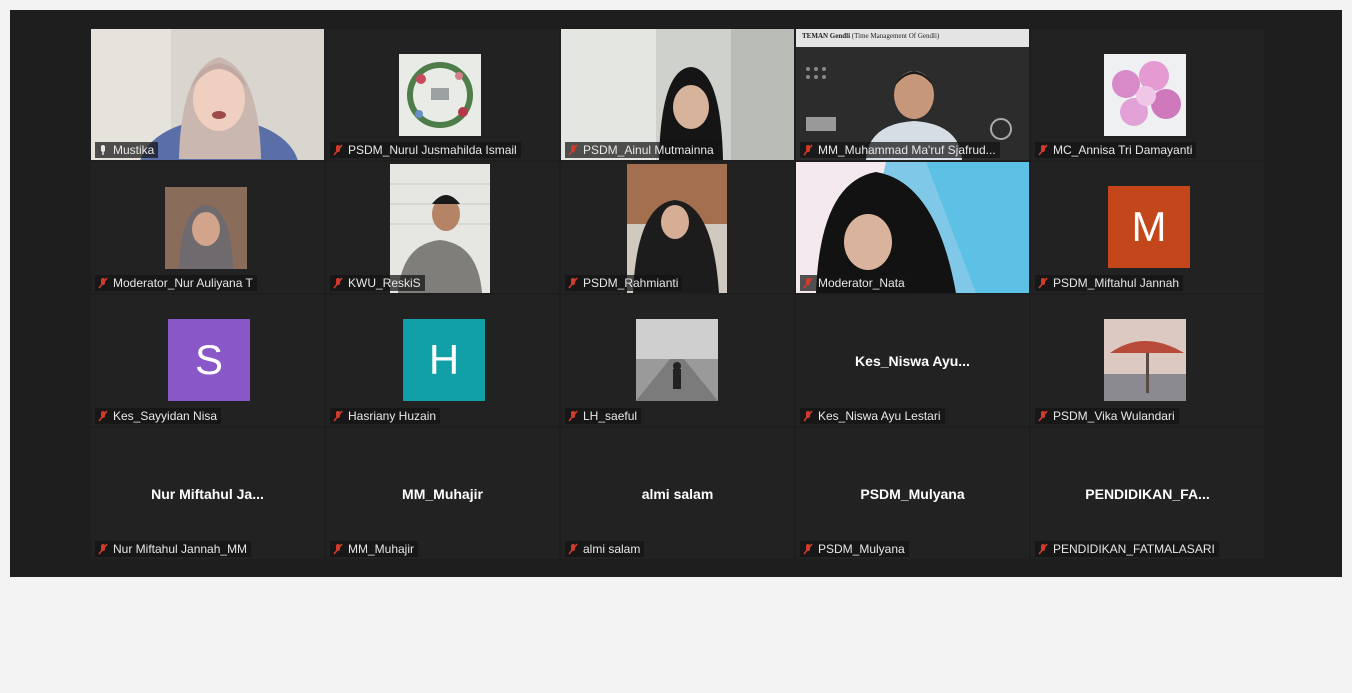  I want to click on participant-video: TEMAN Gendli (Time Management Of Gendli), so click(912, 94).